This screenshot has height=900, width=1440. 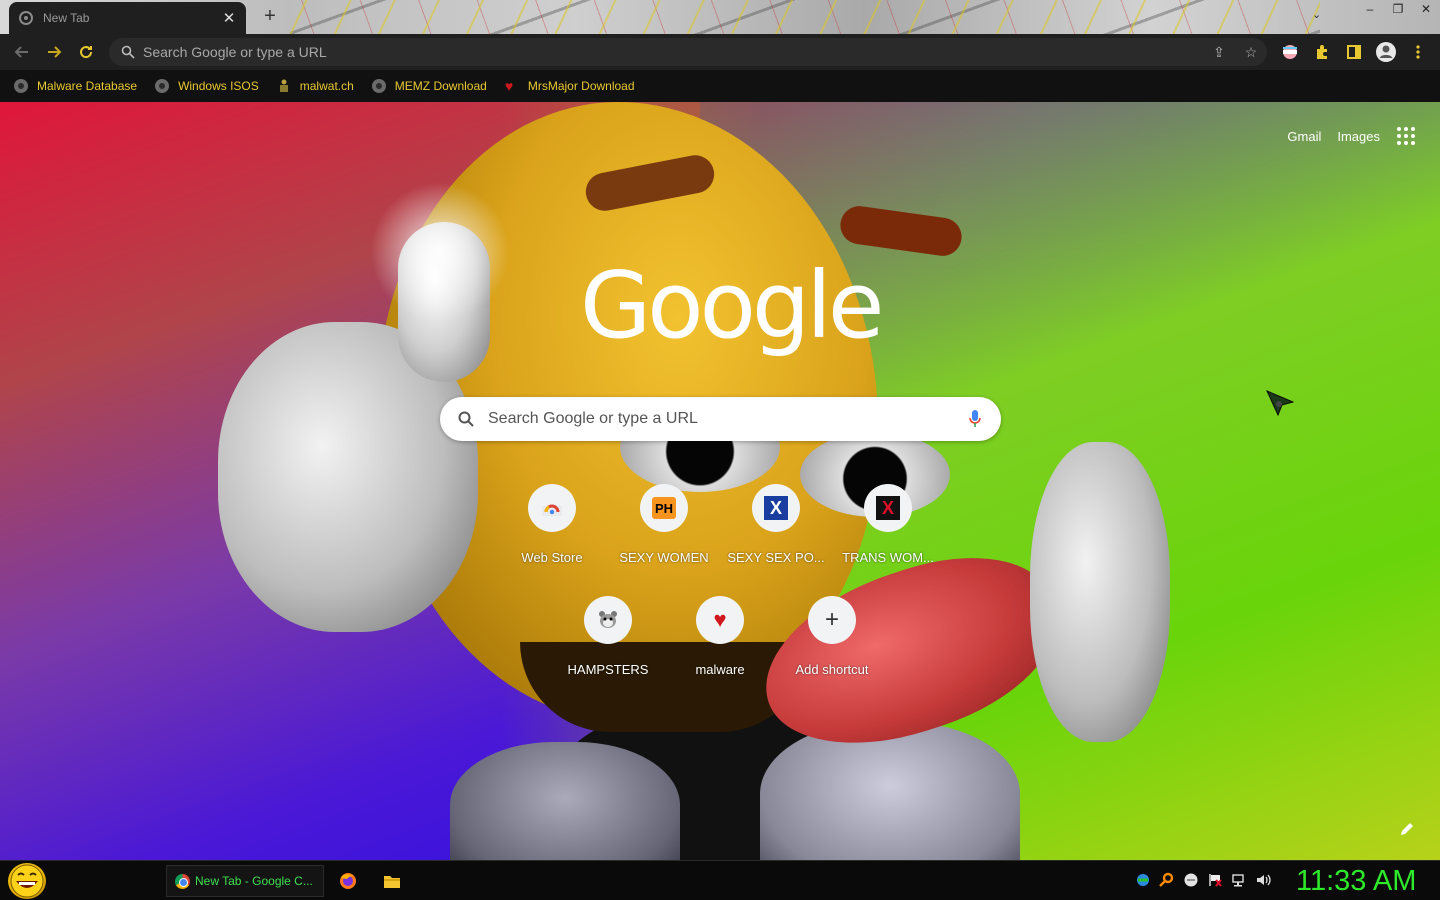 I want to click on shortcut-malware: ♥ malware, so click(x=720, y=636).